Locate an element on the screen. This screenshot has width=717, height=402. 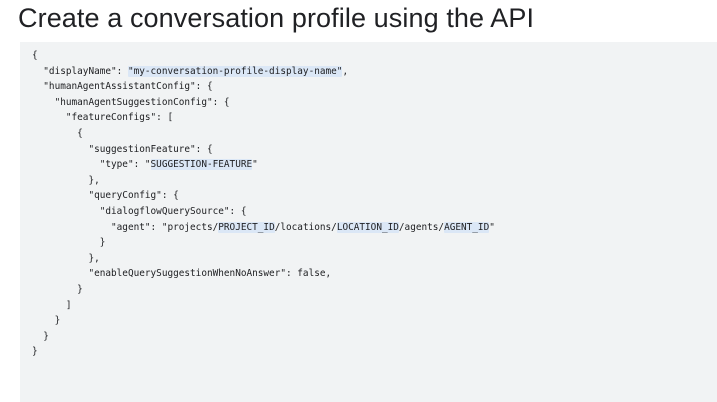
code-text: "type": " is located at coordinates (91, 165).